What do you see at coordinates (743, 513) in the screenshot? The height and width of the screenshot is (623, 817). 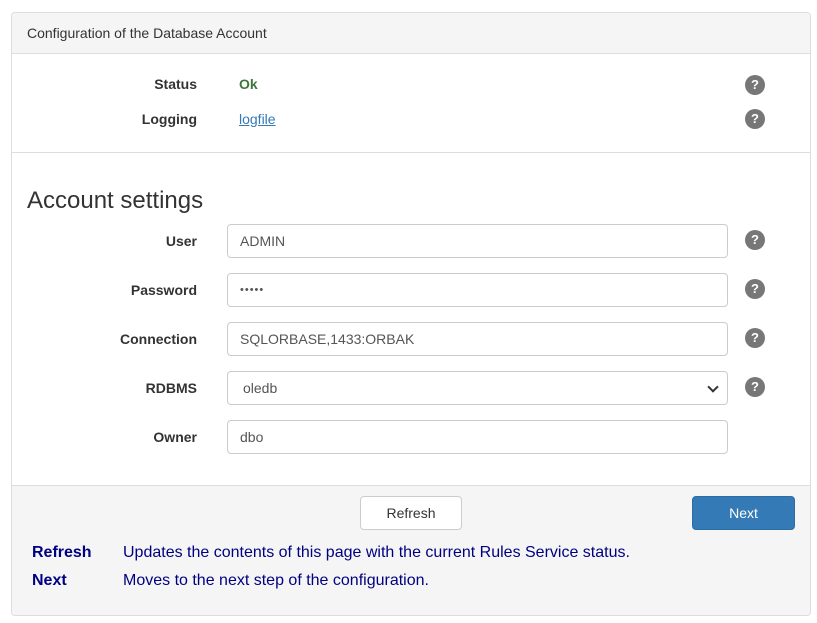 I see `next-button: Next` at bounding box center [743, 513].